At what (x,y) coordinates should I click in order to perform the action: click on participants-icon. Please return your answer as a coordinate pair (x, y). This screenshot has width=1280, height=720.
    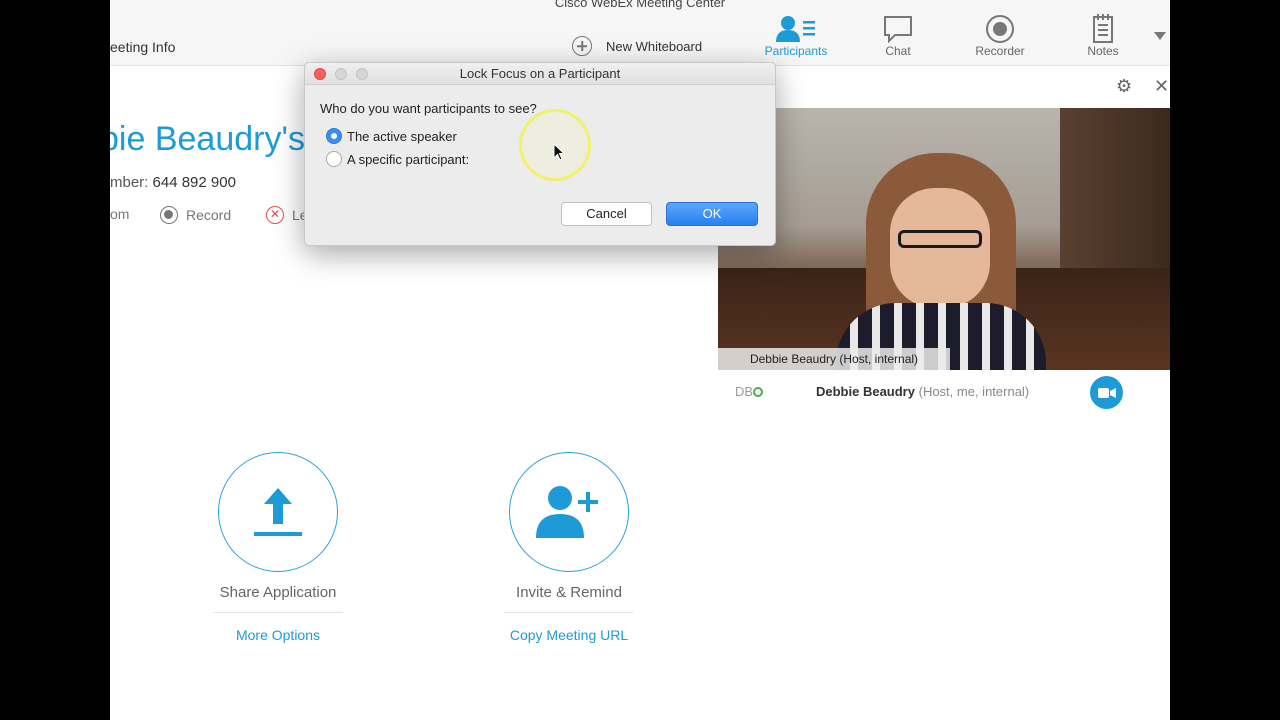
    Looking at the image, I should click on (796, 29).